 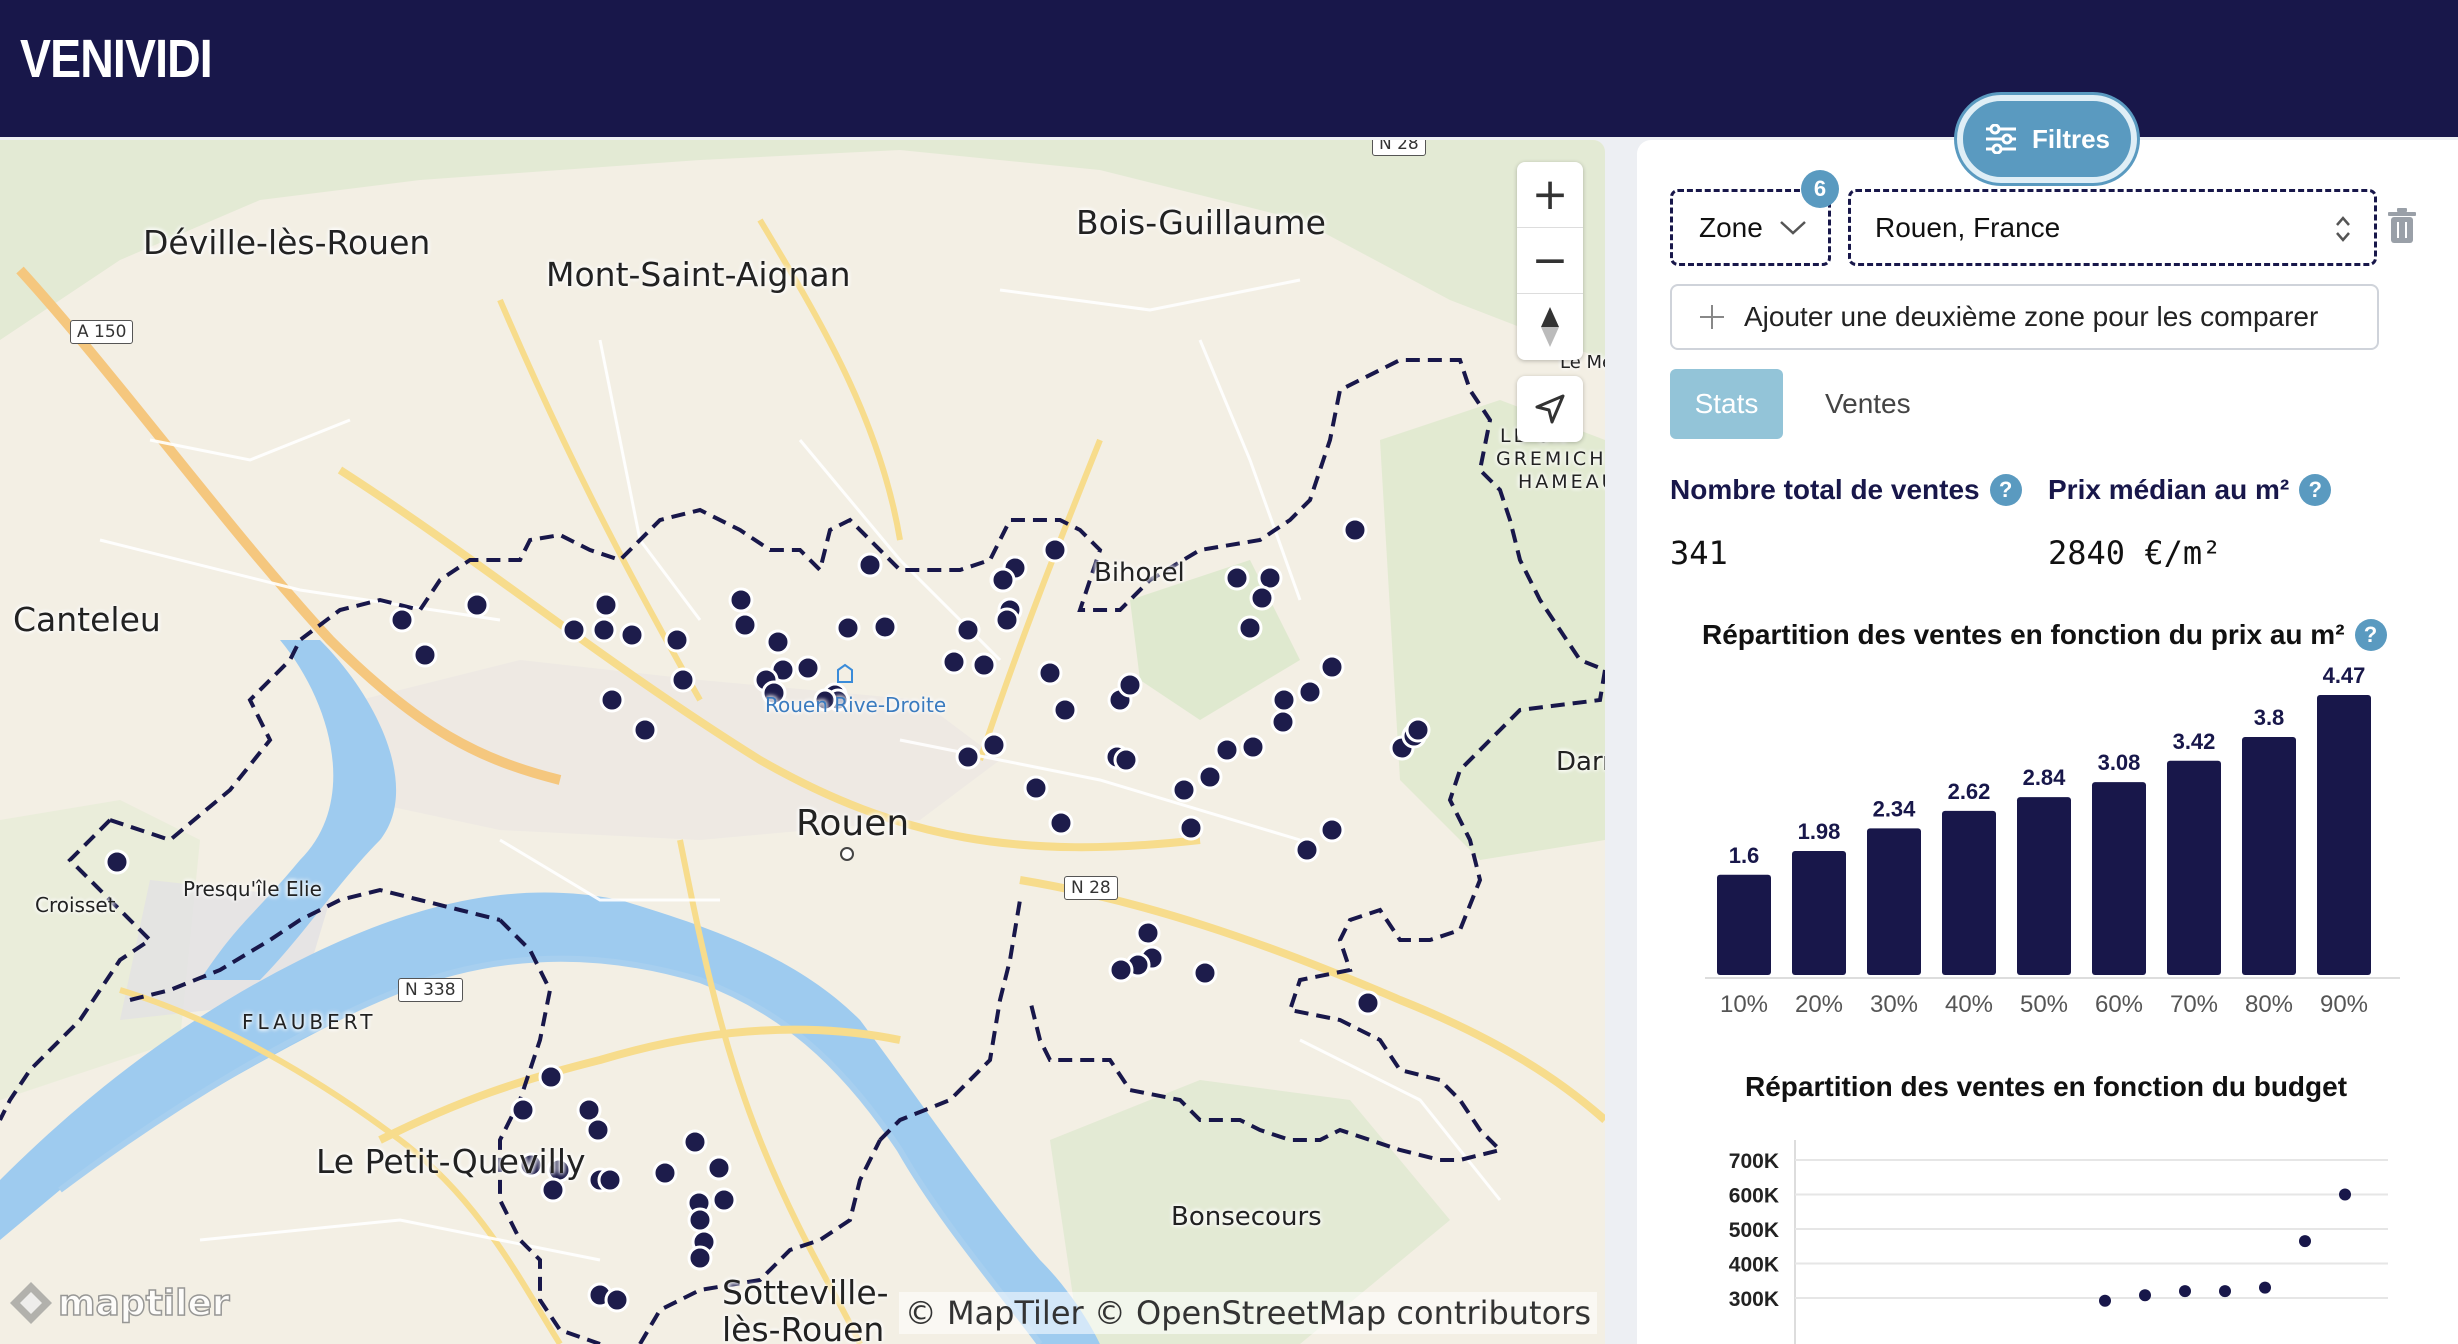 What do you see at coordinates (143, 1303) in the screenshot?
I see `maptiler-logo-text: maptiler` at bounding box center [143, 1303].